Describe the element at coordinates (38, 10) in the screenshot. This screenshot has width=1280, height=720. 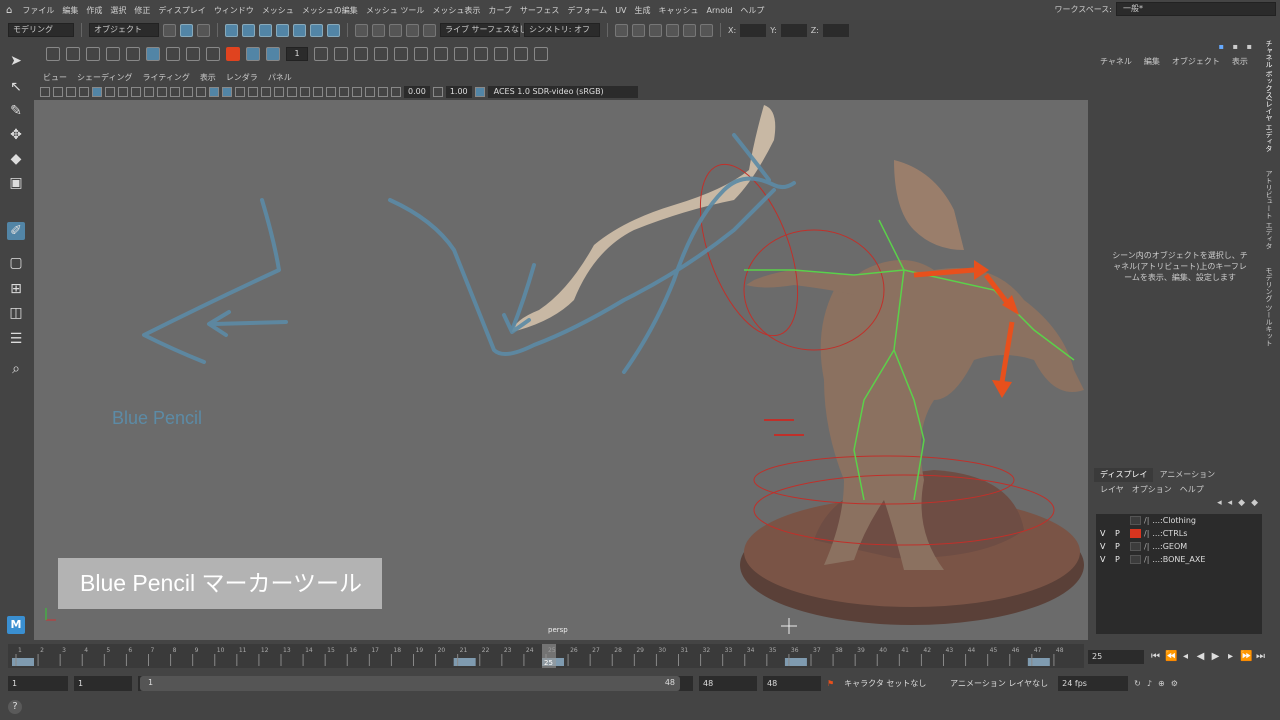
I see `menu-item: ファイル` at that location.